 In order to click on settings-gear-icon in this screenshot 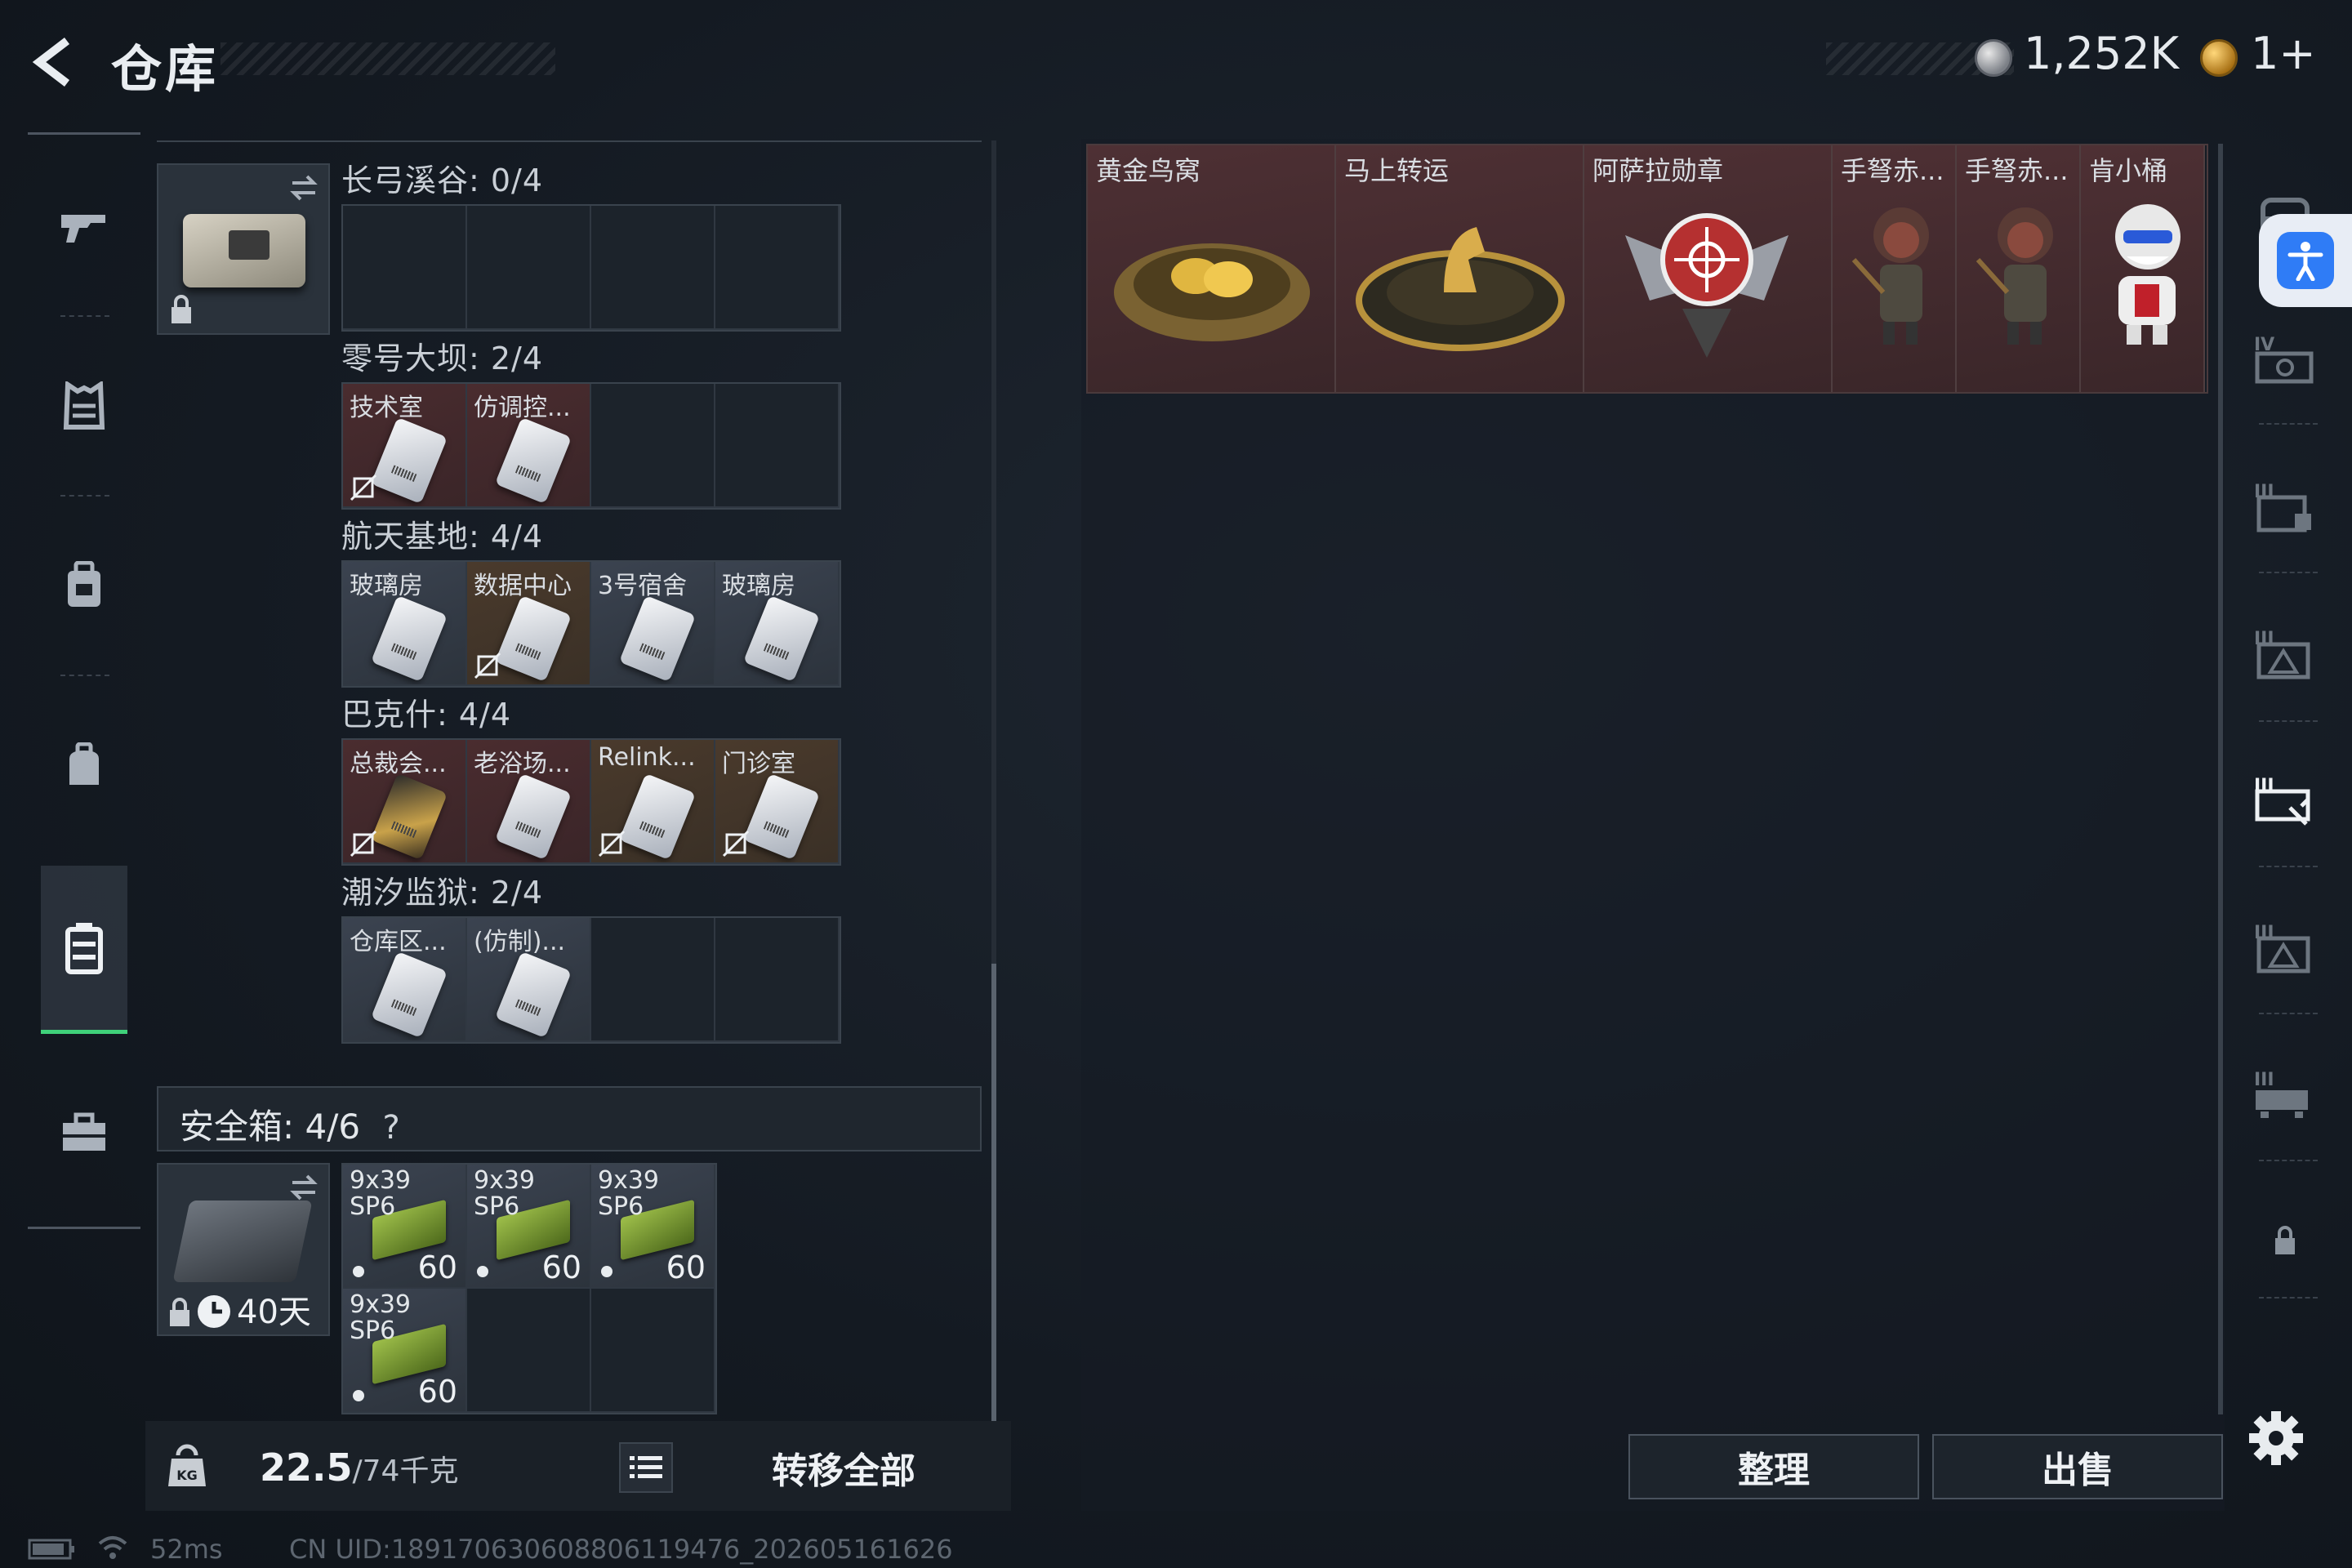, I will do `click(2276, 1438)`.